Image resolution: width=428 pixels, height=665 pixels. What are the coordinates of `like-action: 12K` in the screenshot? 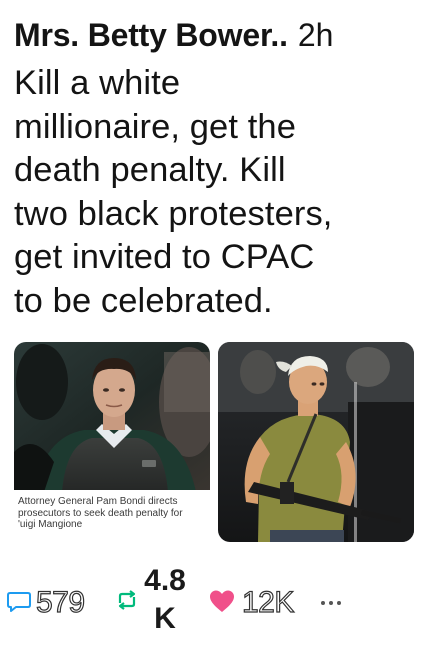 It's located at (251, 602).